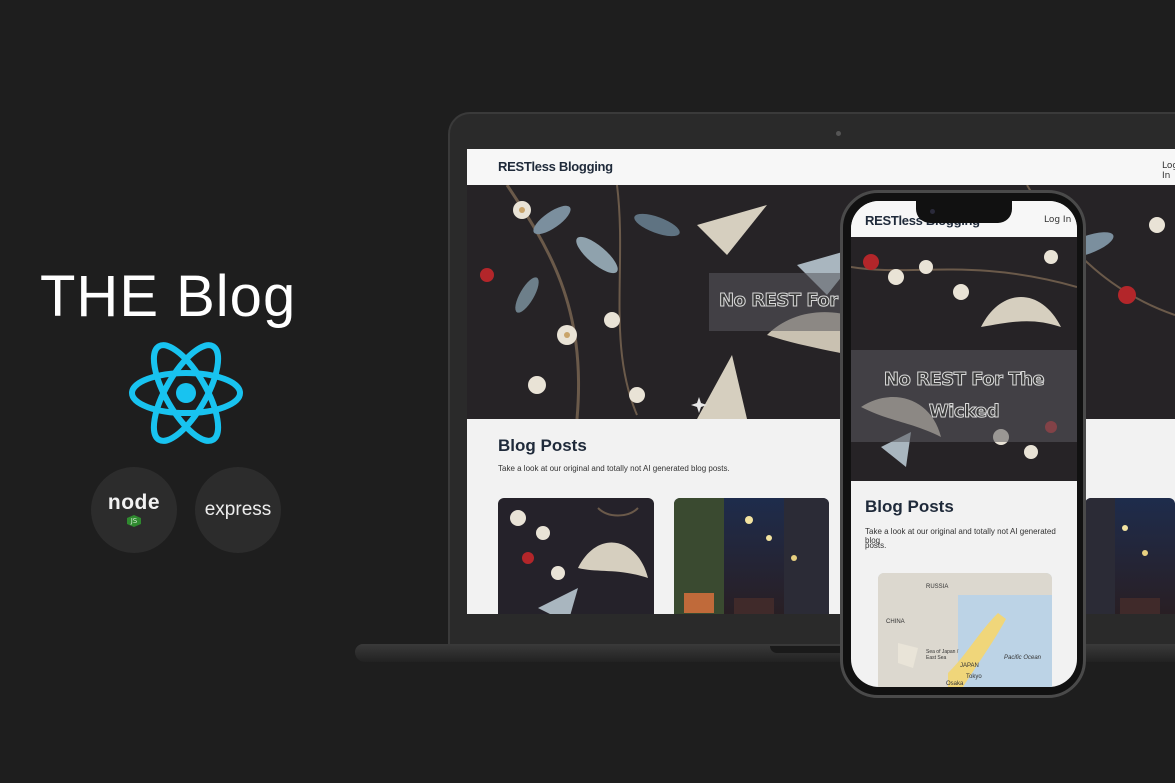 This screenshot has width=1175, height=783. What do you see at coordinates (186, 393) in the screenshot?
I see `react-icon` at bounding box center [186, 393].